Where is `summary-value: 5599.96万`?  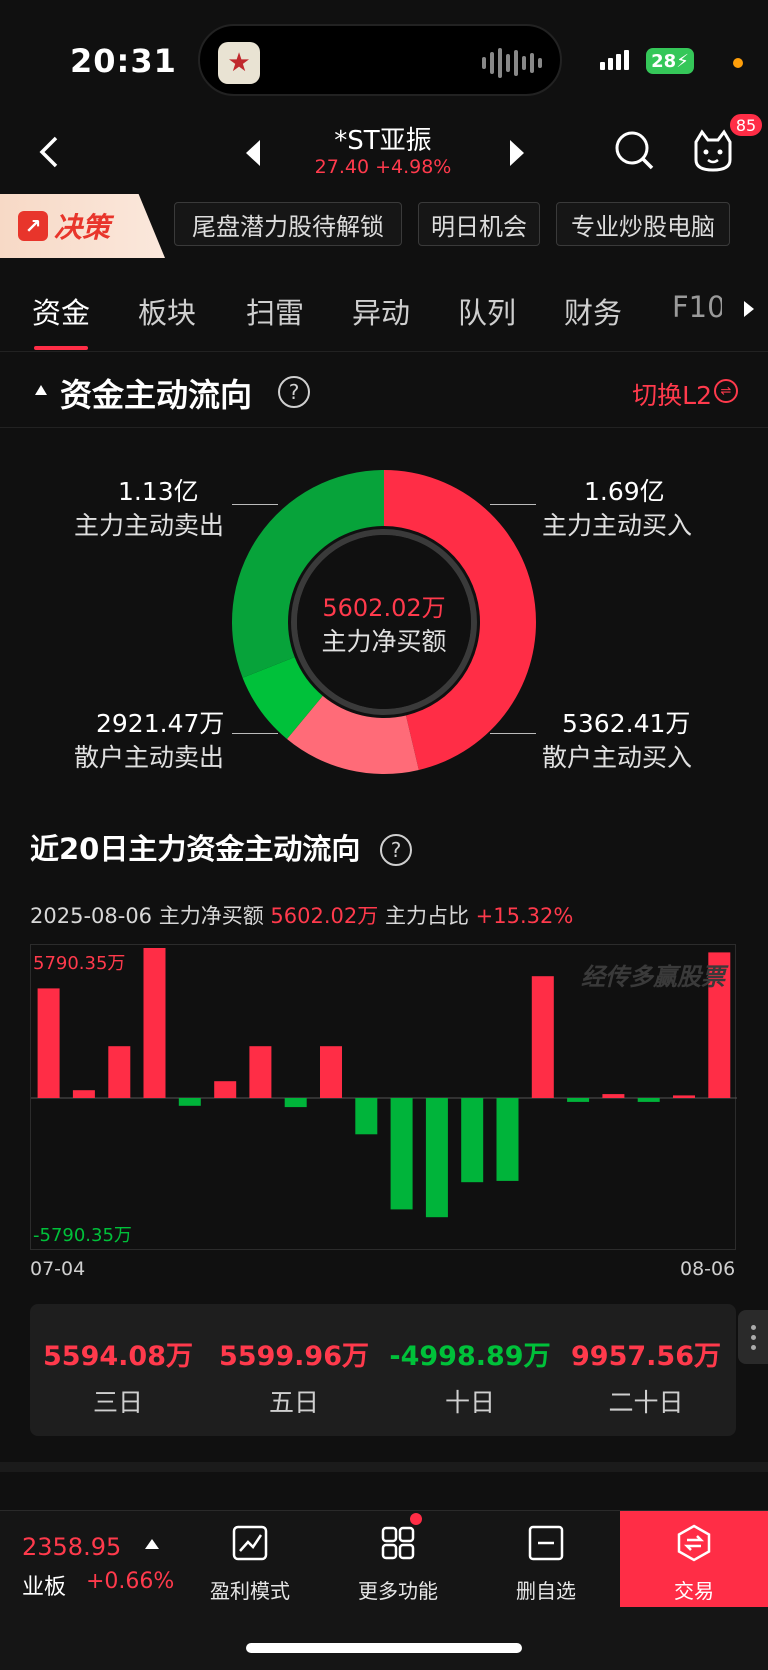
summary-value: 5599.96万 is located at coordinates (294, 1356).